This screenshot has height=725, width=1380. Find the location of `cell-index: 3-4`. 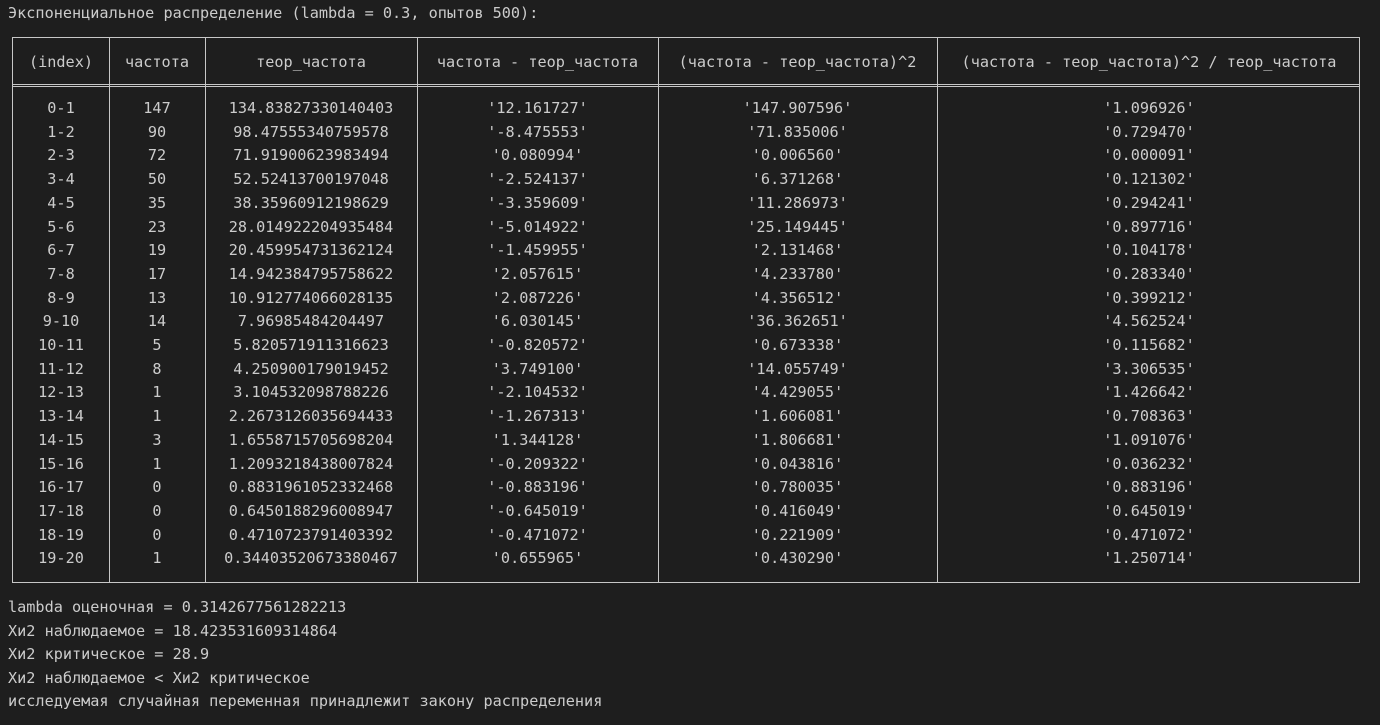

cell-index: 3-4 is located at coordinates (61, 179).